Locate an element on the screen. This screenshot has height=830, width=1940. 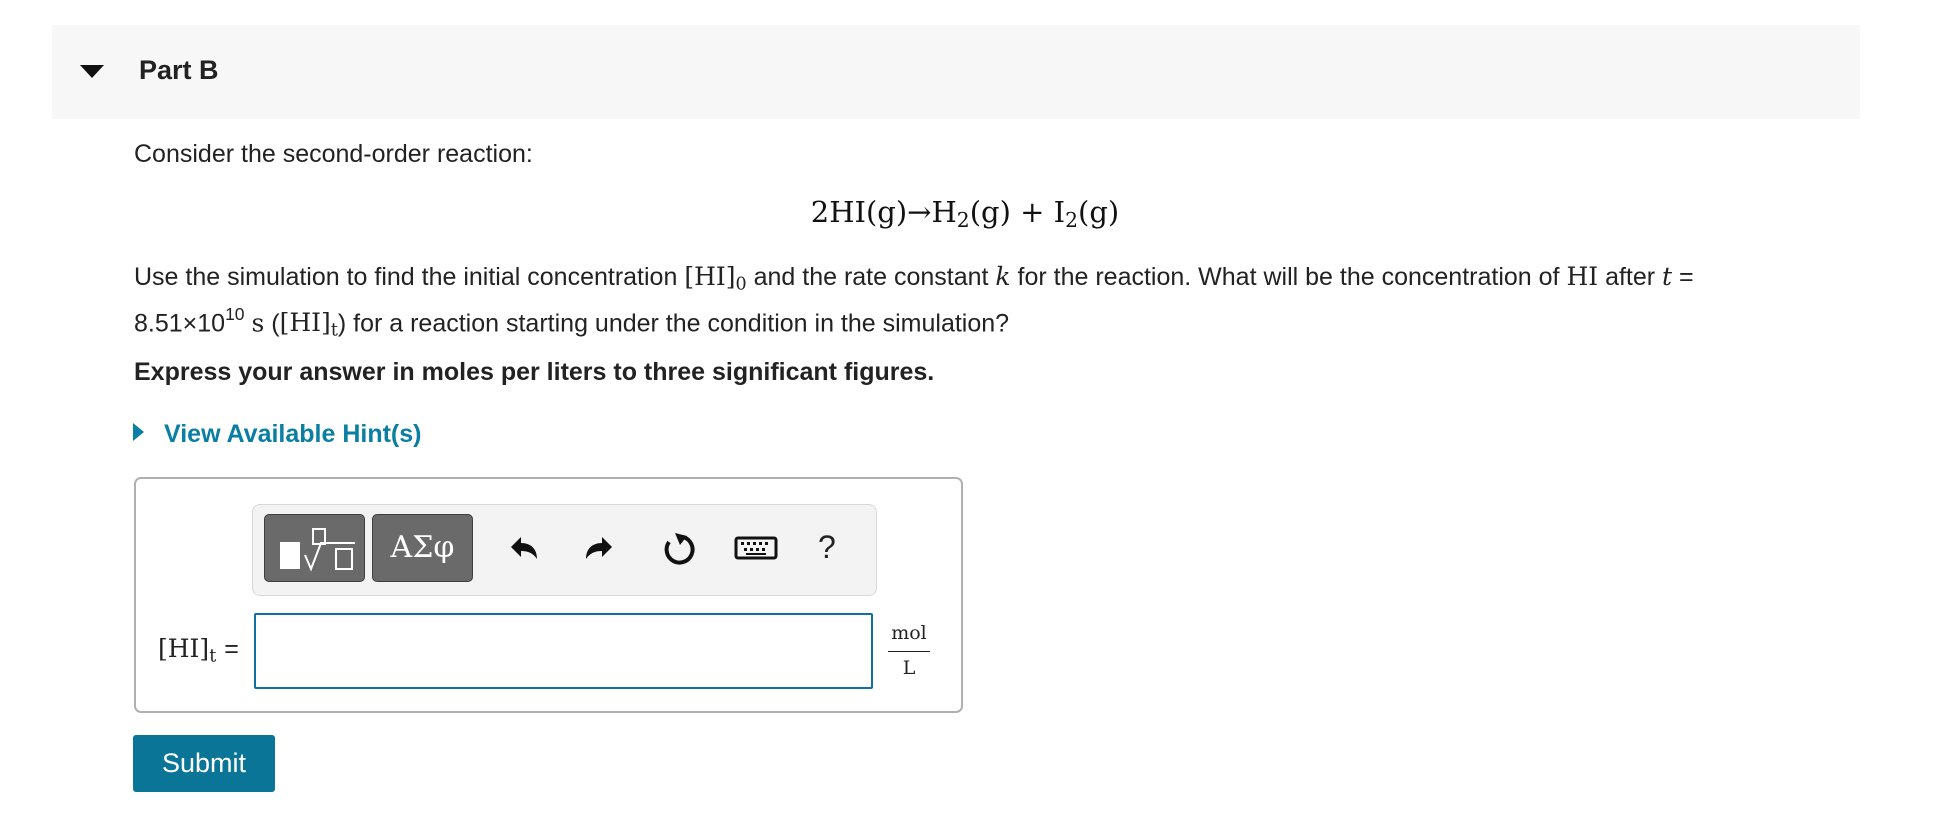
undo-icon is located at coordinates (522, 548).